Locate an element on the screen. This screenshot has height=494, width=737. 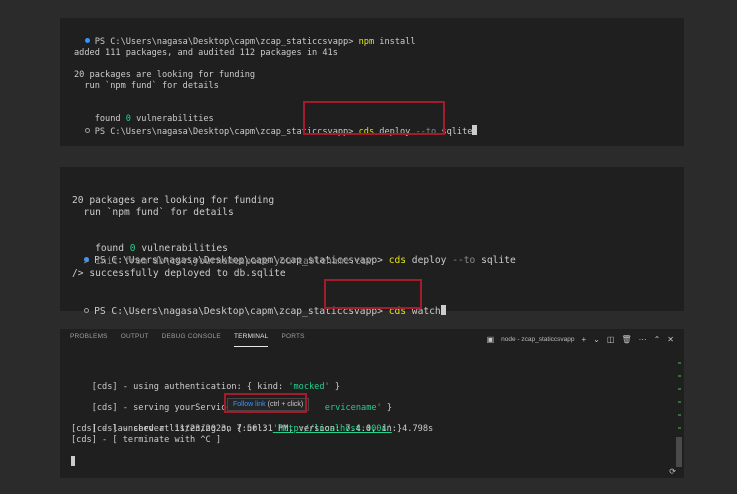
new-terminal-plus-icon: + is located at coordinates (584, 339).